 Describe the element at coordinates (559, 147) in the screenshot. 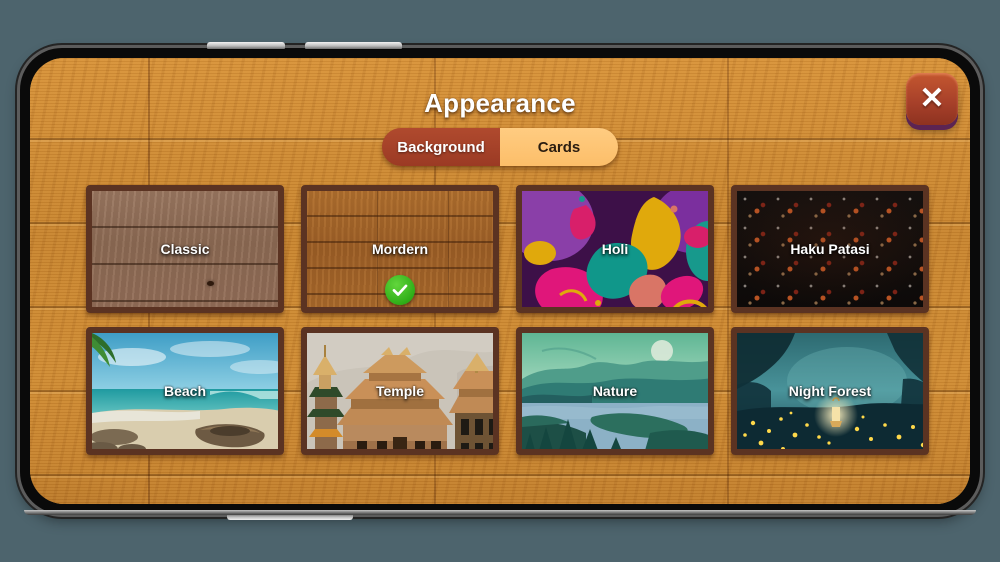

I see `tab-cards: Cards` at that location.